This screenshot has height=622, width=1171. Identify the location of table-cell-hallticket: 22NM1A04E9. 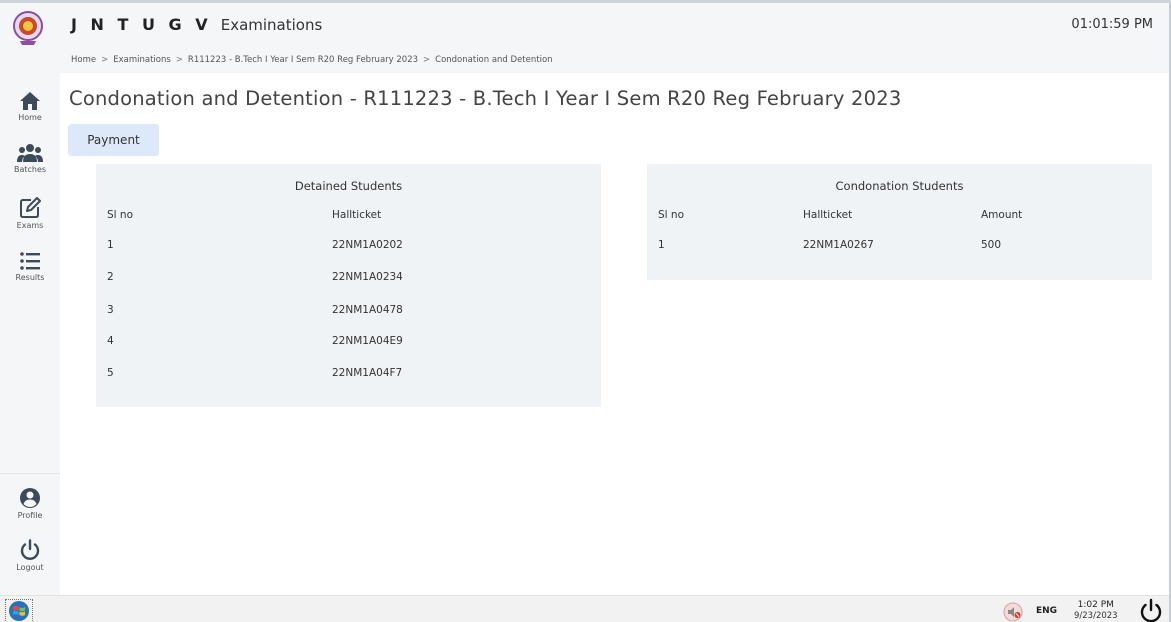
(367, 341).